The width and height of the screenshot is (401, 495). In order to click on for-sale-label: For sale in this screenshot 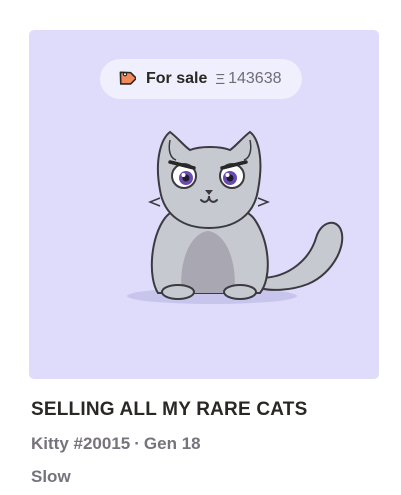, I will do `click(177, 78)`.